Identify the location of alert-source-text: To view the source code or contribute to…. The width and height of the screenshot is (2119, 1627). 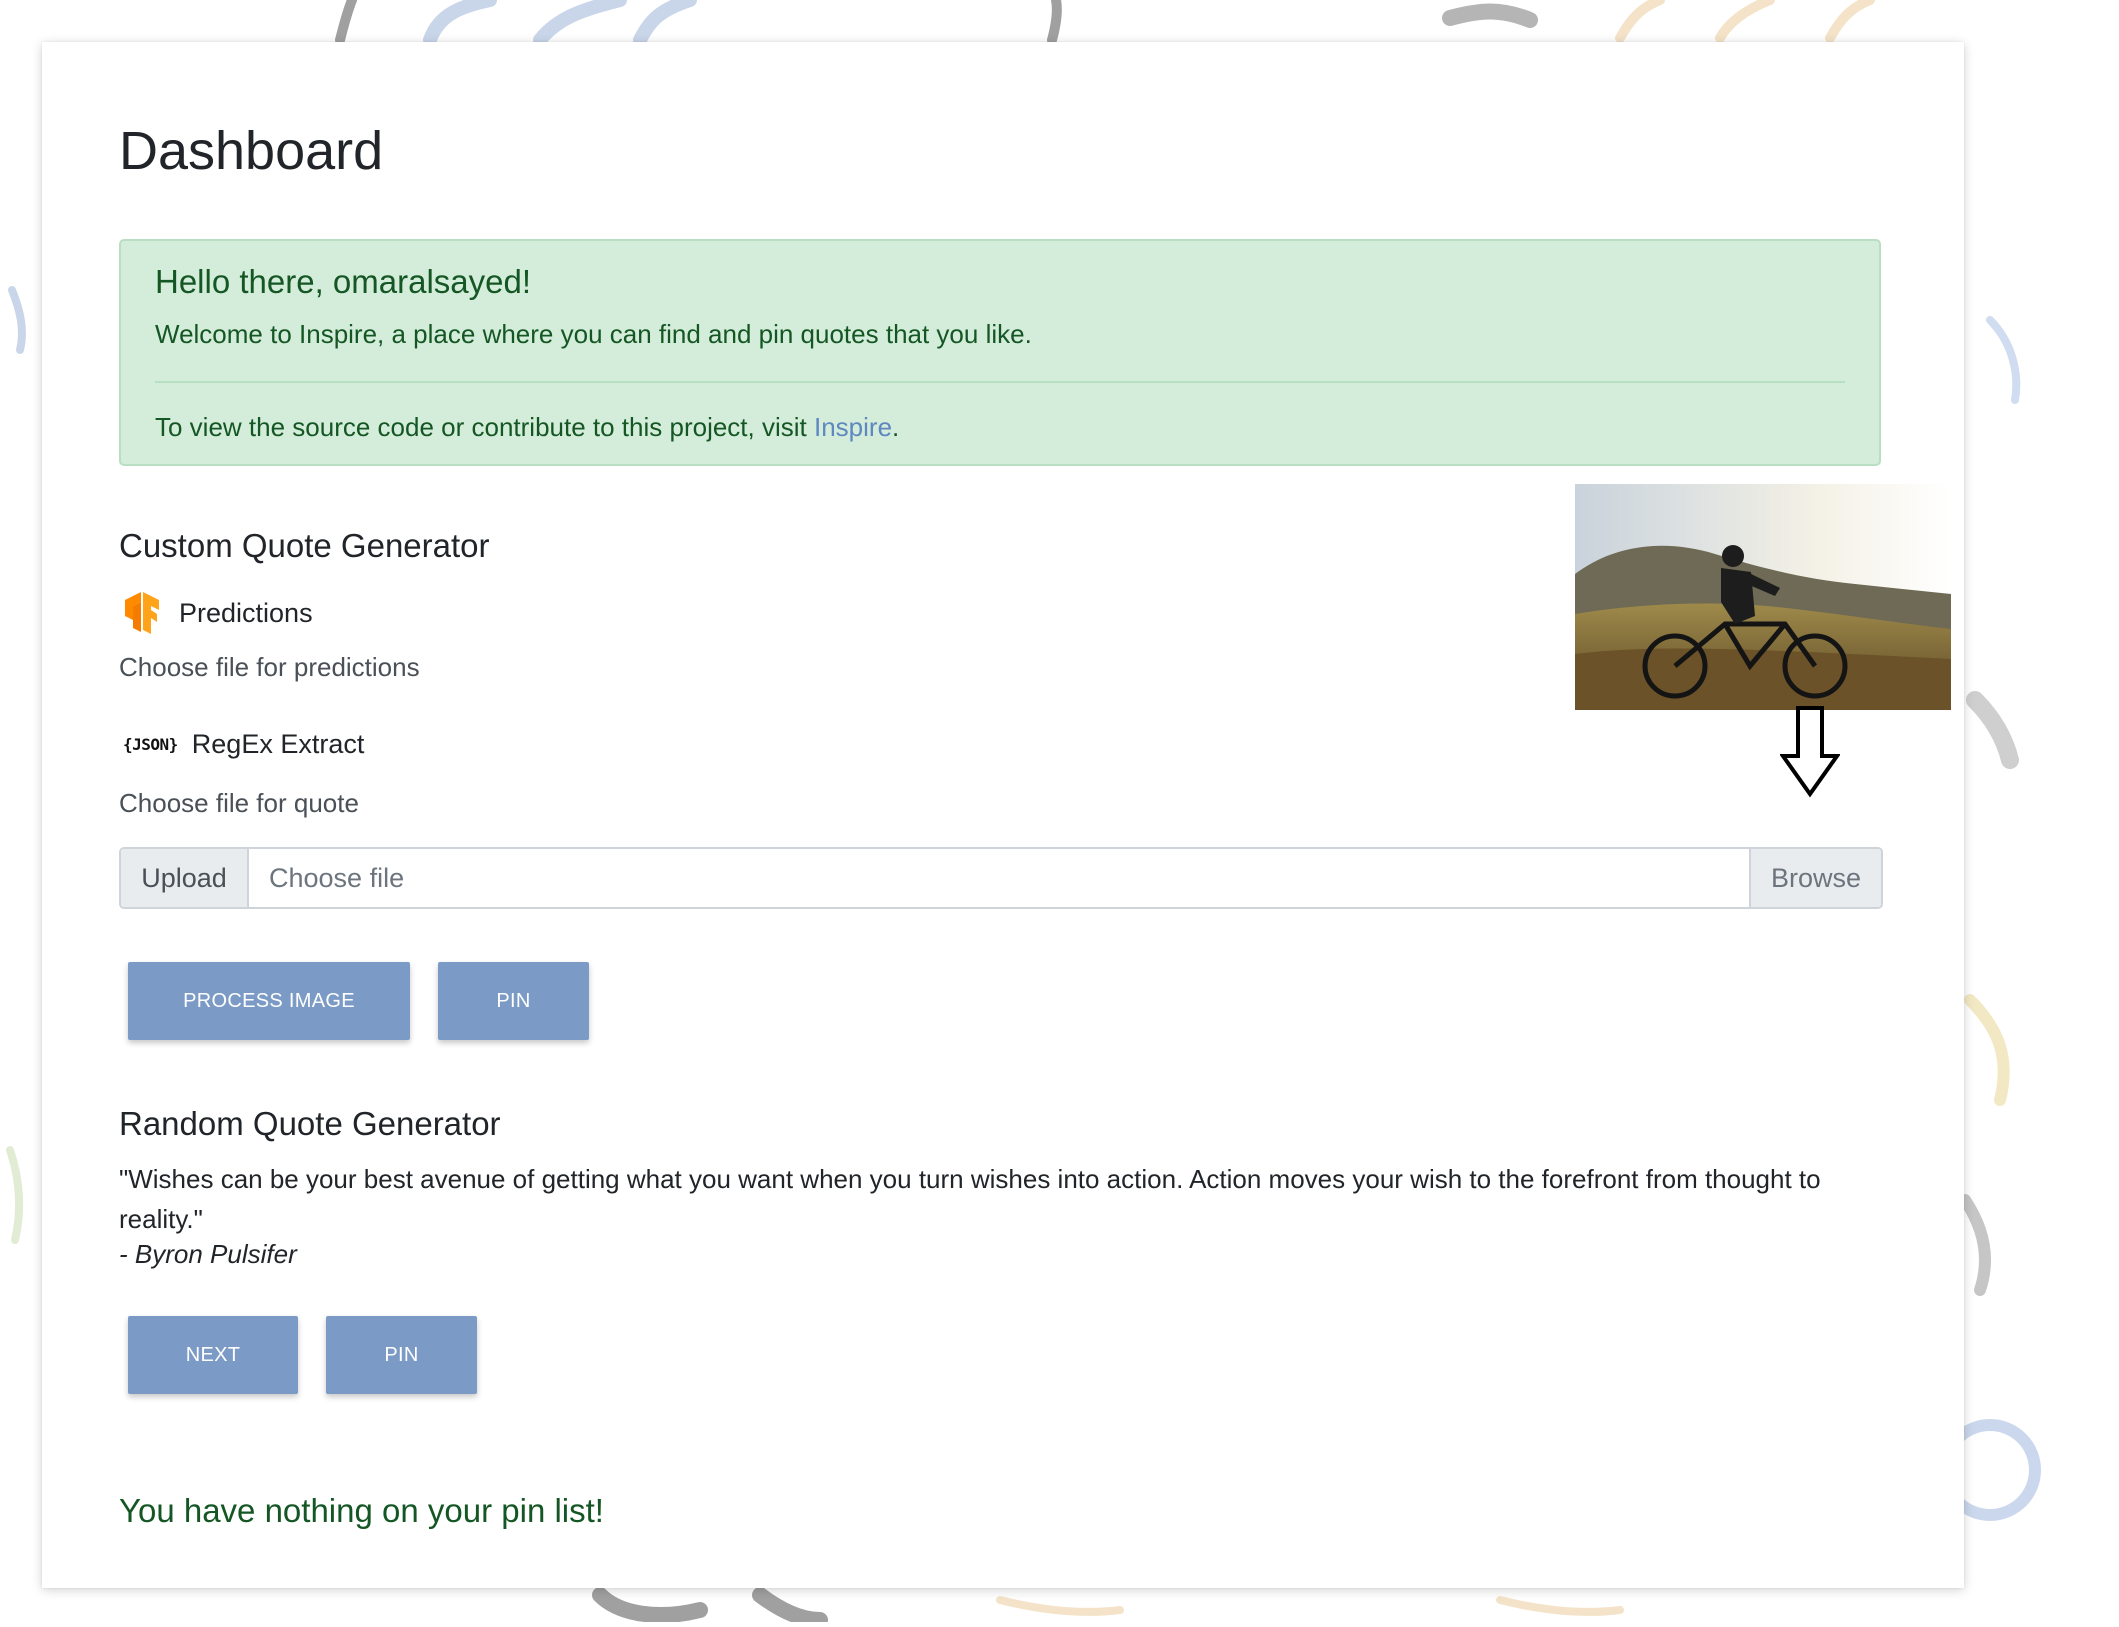
(527, 427).